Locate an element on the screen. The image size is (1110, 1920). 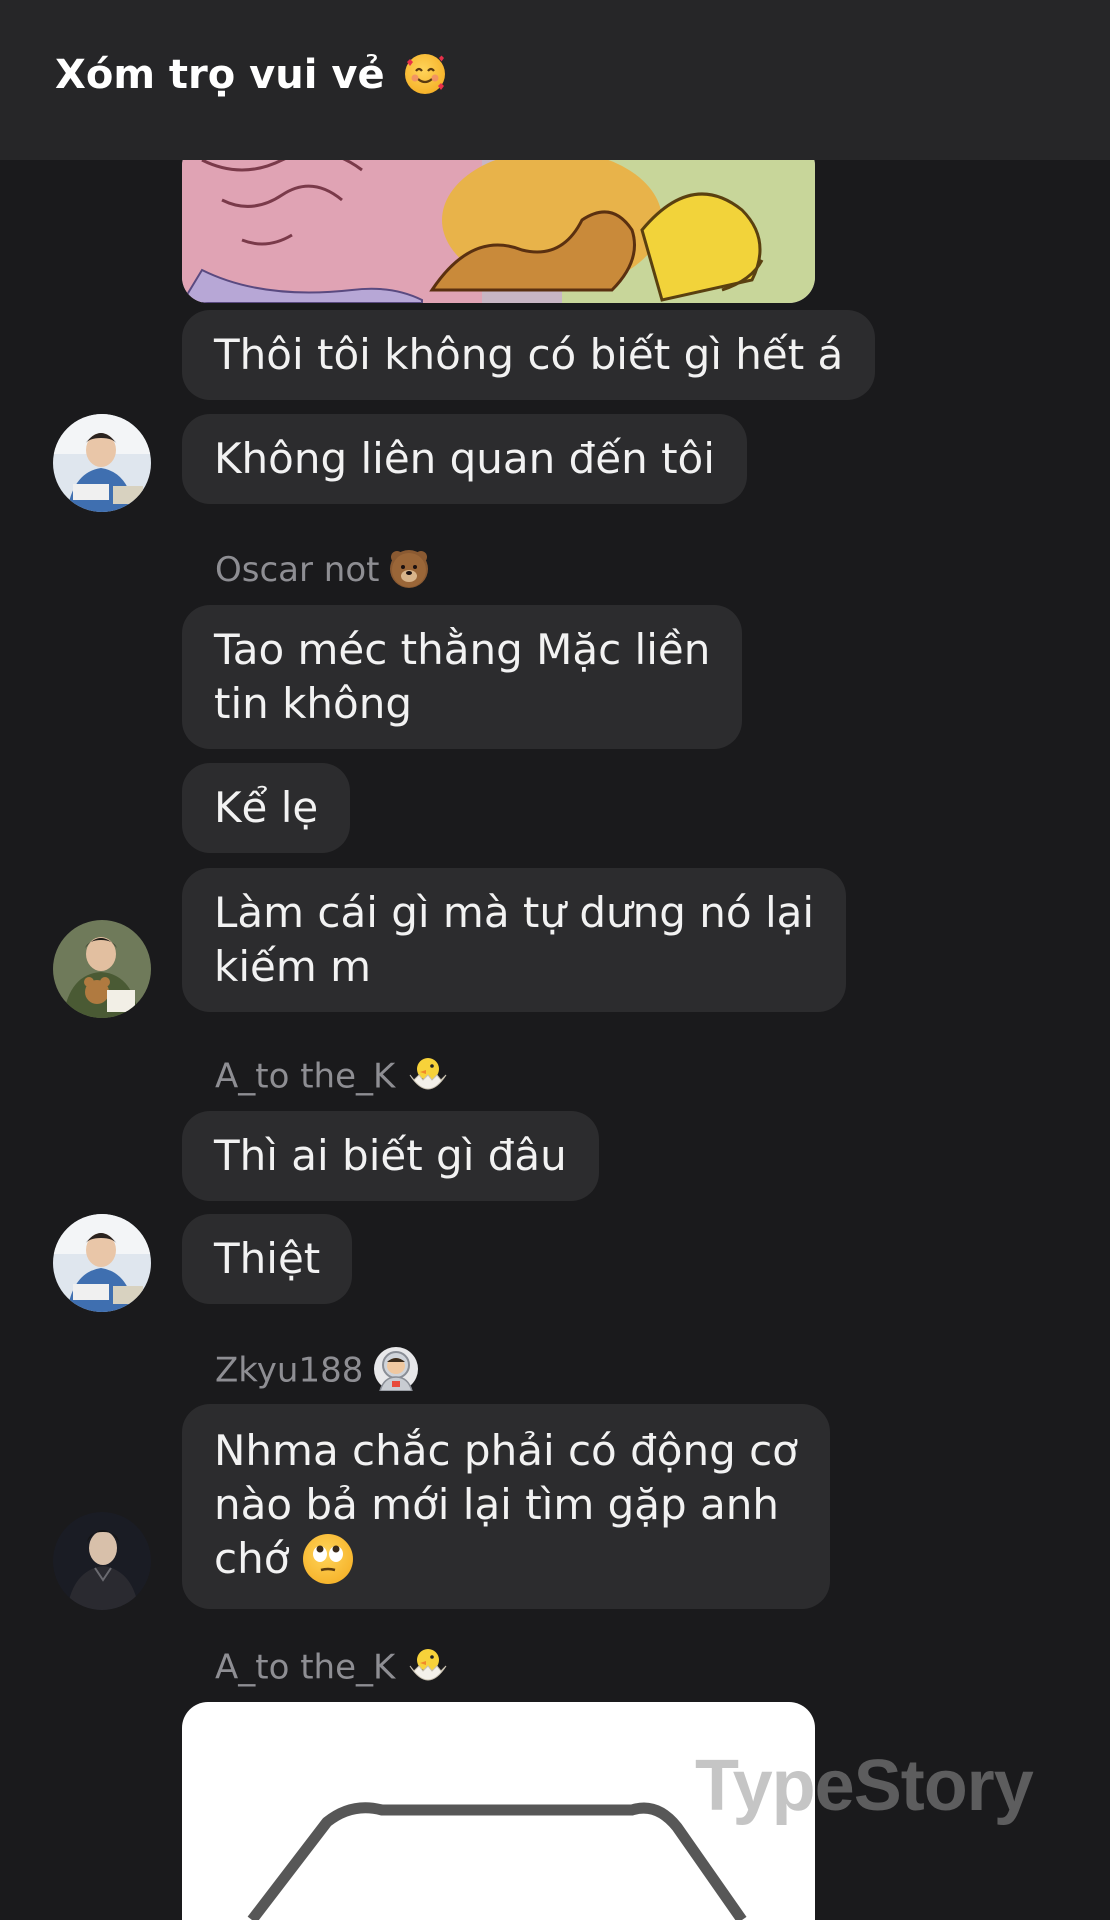
chat-title: Xóm trọ vui vẻ is located at coordinates (250, 75).